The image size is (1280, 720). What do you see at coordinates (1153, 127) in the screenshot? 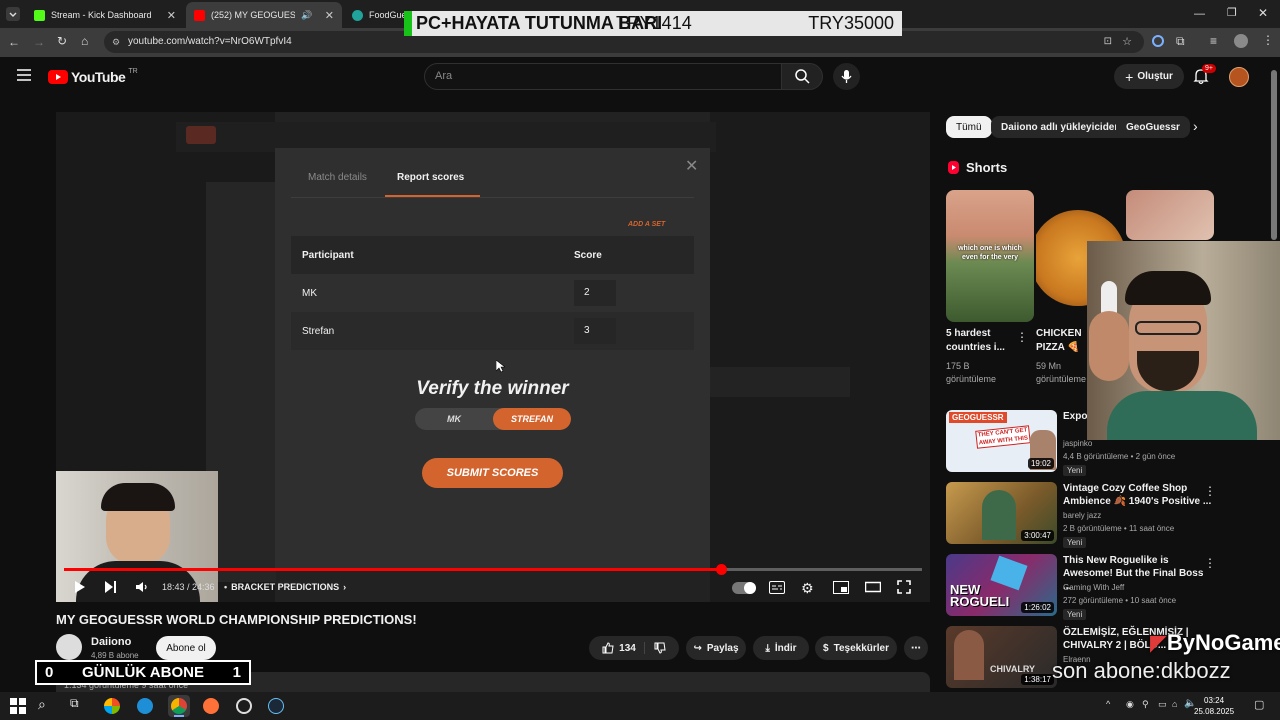
I see `chip-geoguessr: GeoGuessr` at bounding box center [1153, 127].